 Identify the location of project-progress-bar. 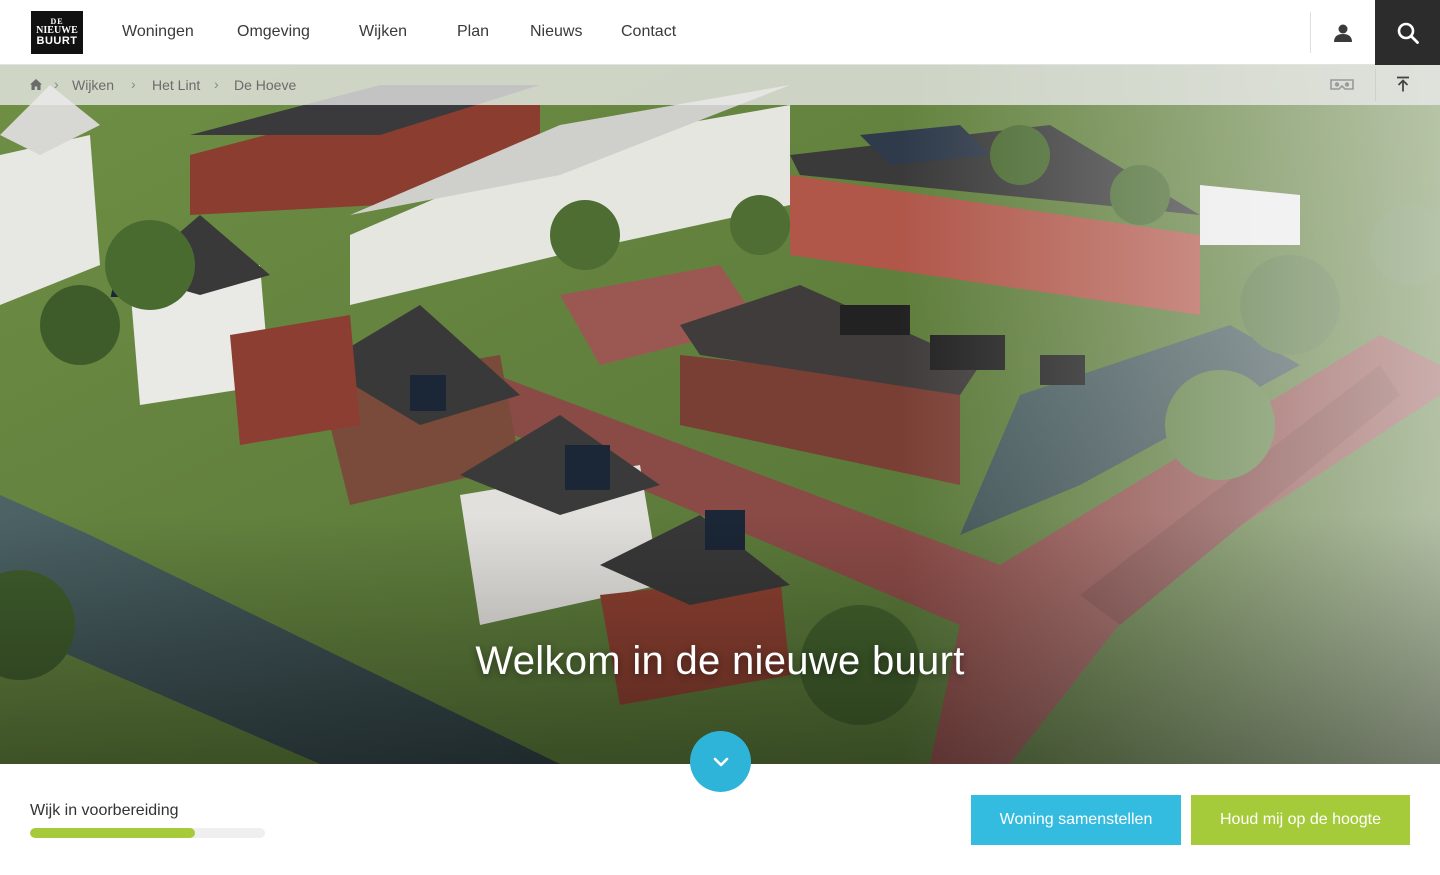
(147, 833).